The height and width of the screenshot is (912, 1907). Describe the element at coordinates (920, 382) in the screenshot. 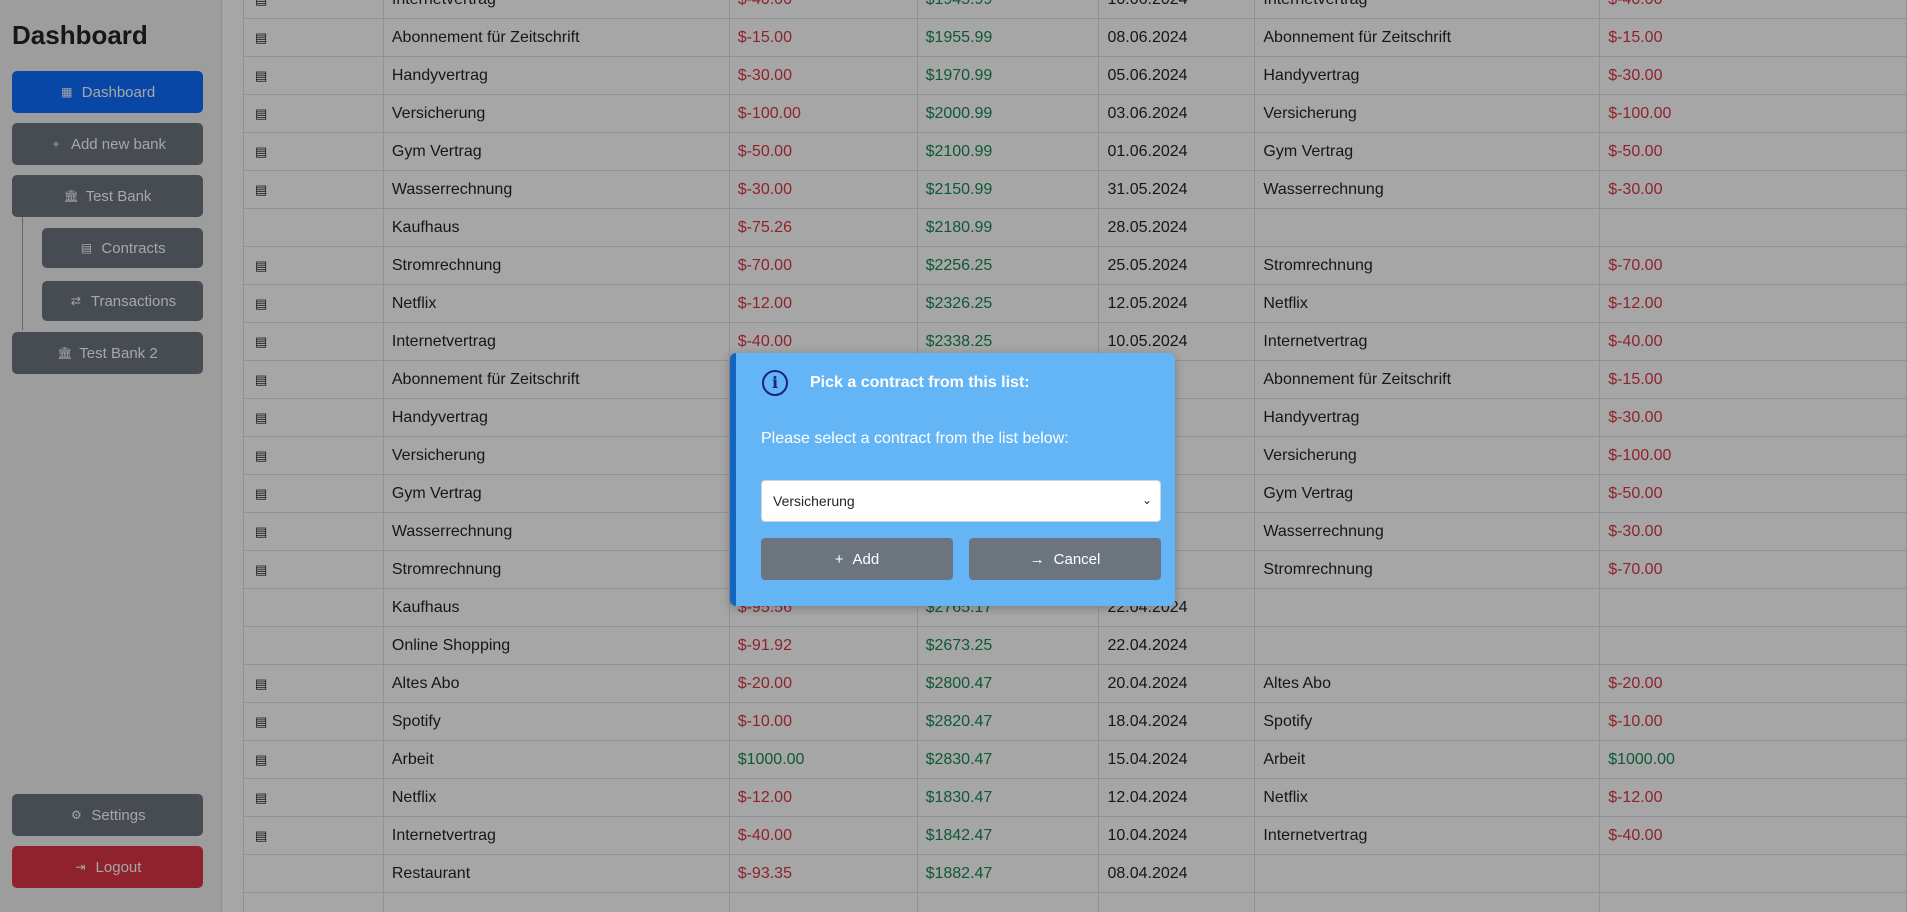

I see `dialog-title: Pick a contract from this list:` at that location.